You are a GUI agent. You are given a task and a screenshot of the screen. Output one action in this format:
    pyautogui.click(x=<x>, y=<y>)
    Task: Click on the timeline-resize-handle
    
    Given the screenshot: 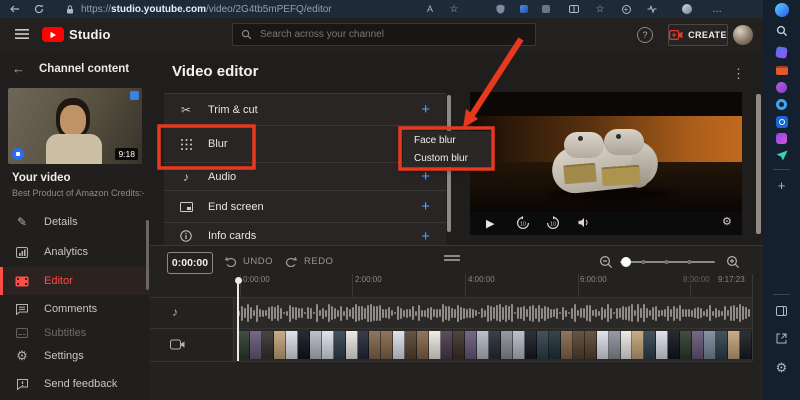 What is the action you would take?
    pyautogui.click(x=452, y=256)
    